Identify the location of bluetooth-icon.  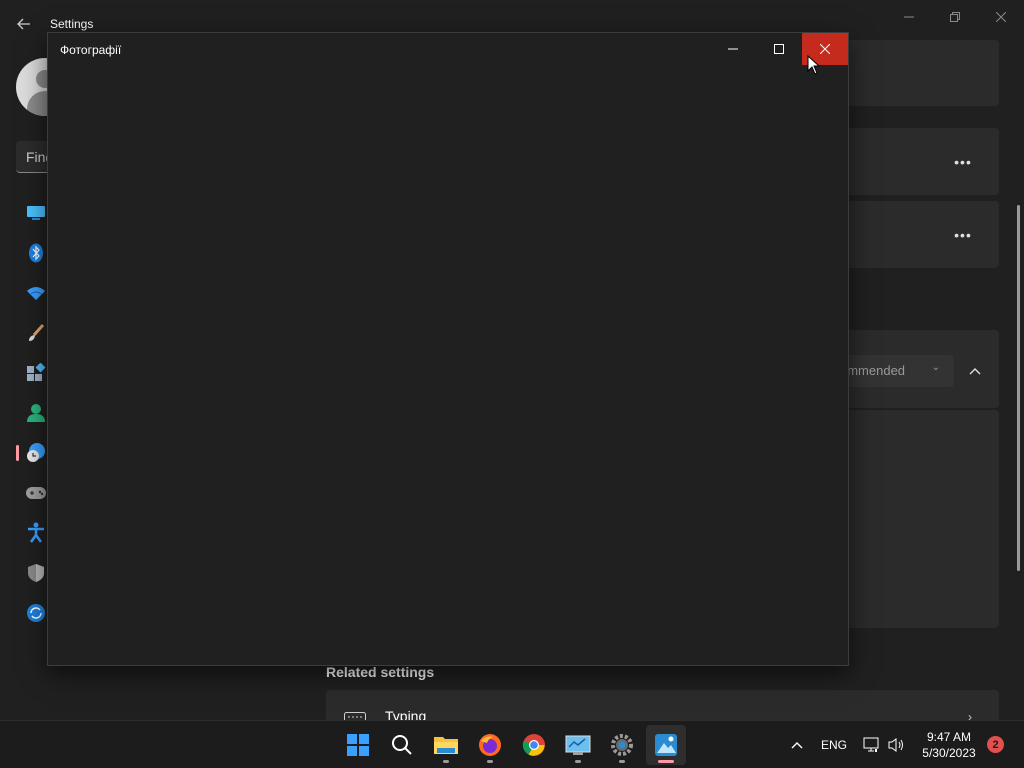
(36, 253).